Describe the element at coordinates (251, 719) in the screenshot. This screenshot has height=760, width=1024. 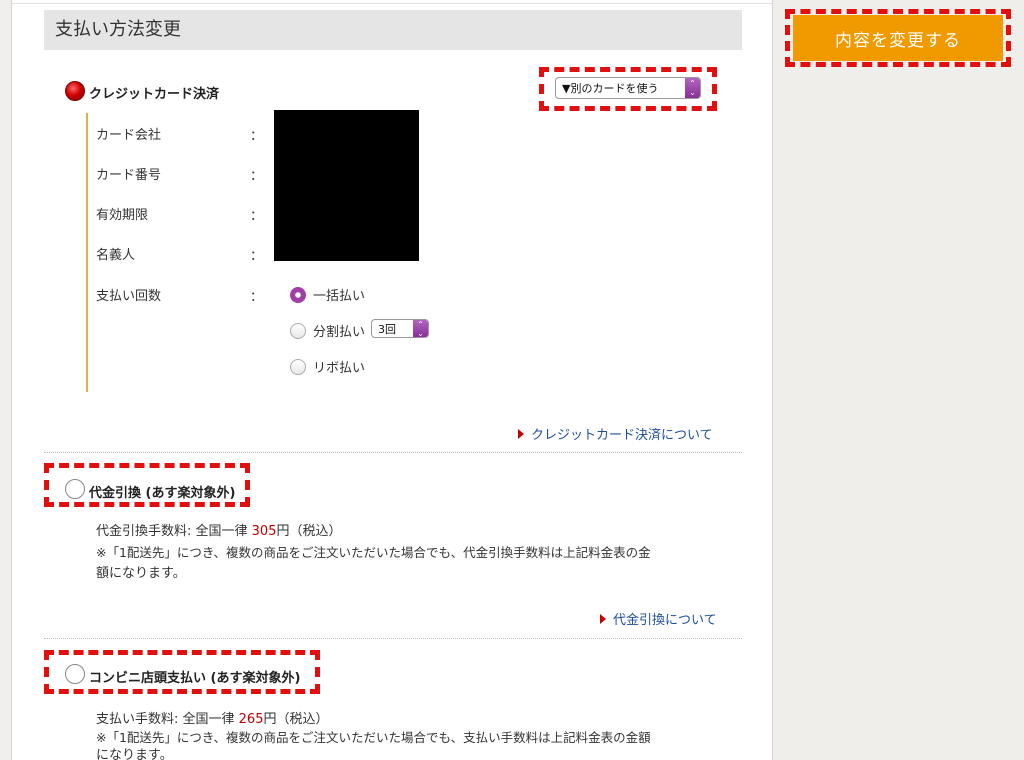
I see `convenience-fee-amount: 265` at that location.